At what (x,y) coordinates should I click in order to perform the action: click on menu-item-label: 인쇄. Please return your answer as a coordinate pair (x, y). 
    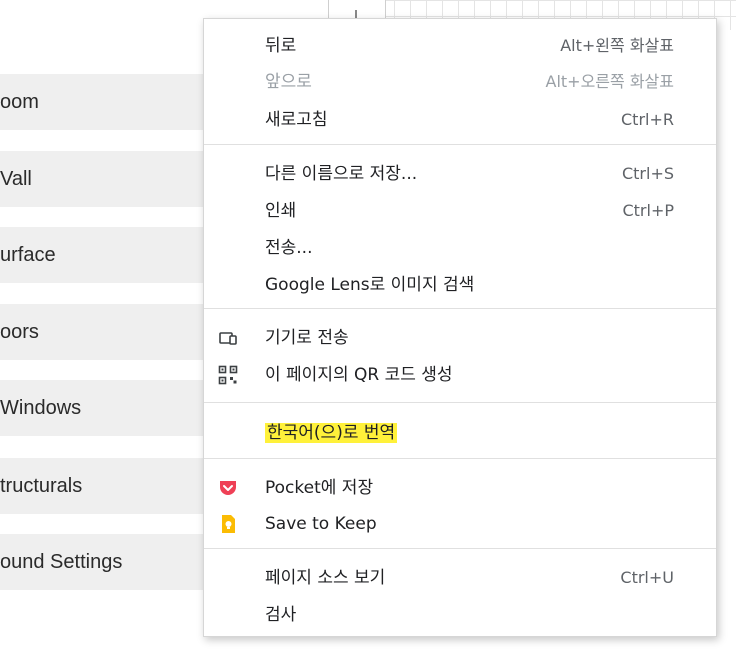
    Looking at the image, I should click on (281, 211).